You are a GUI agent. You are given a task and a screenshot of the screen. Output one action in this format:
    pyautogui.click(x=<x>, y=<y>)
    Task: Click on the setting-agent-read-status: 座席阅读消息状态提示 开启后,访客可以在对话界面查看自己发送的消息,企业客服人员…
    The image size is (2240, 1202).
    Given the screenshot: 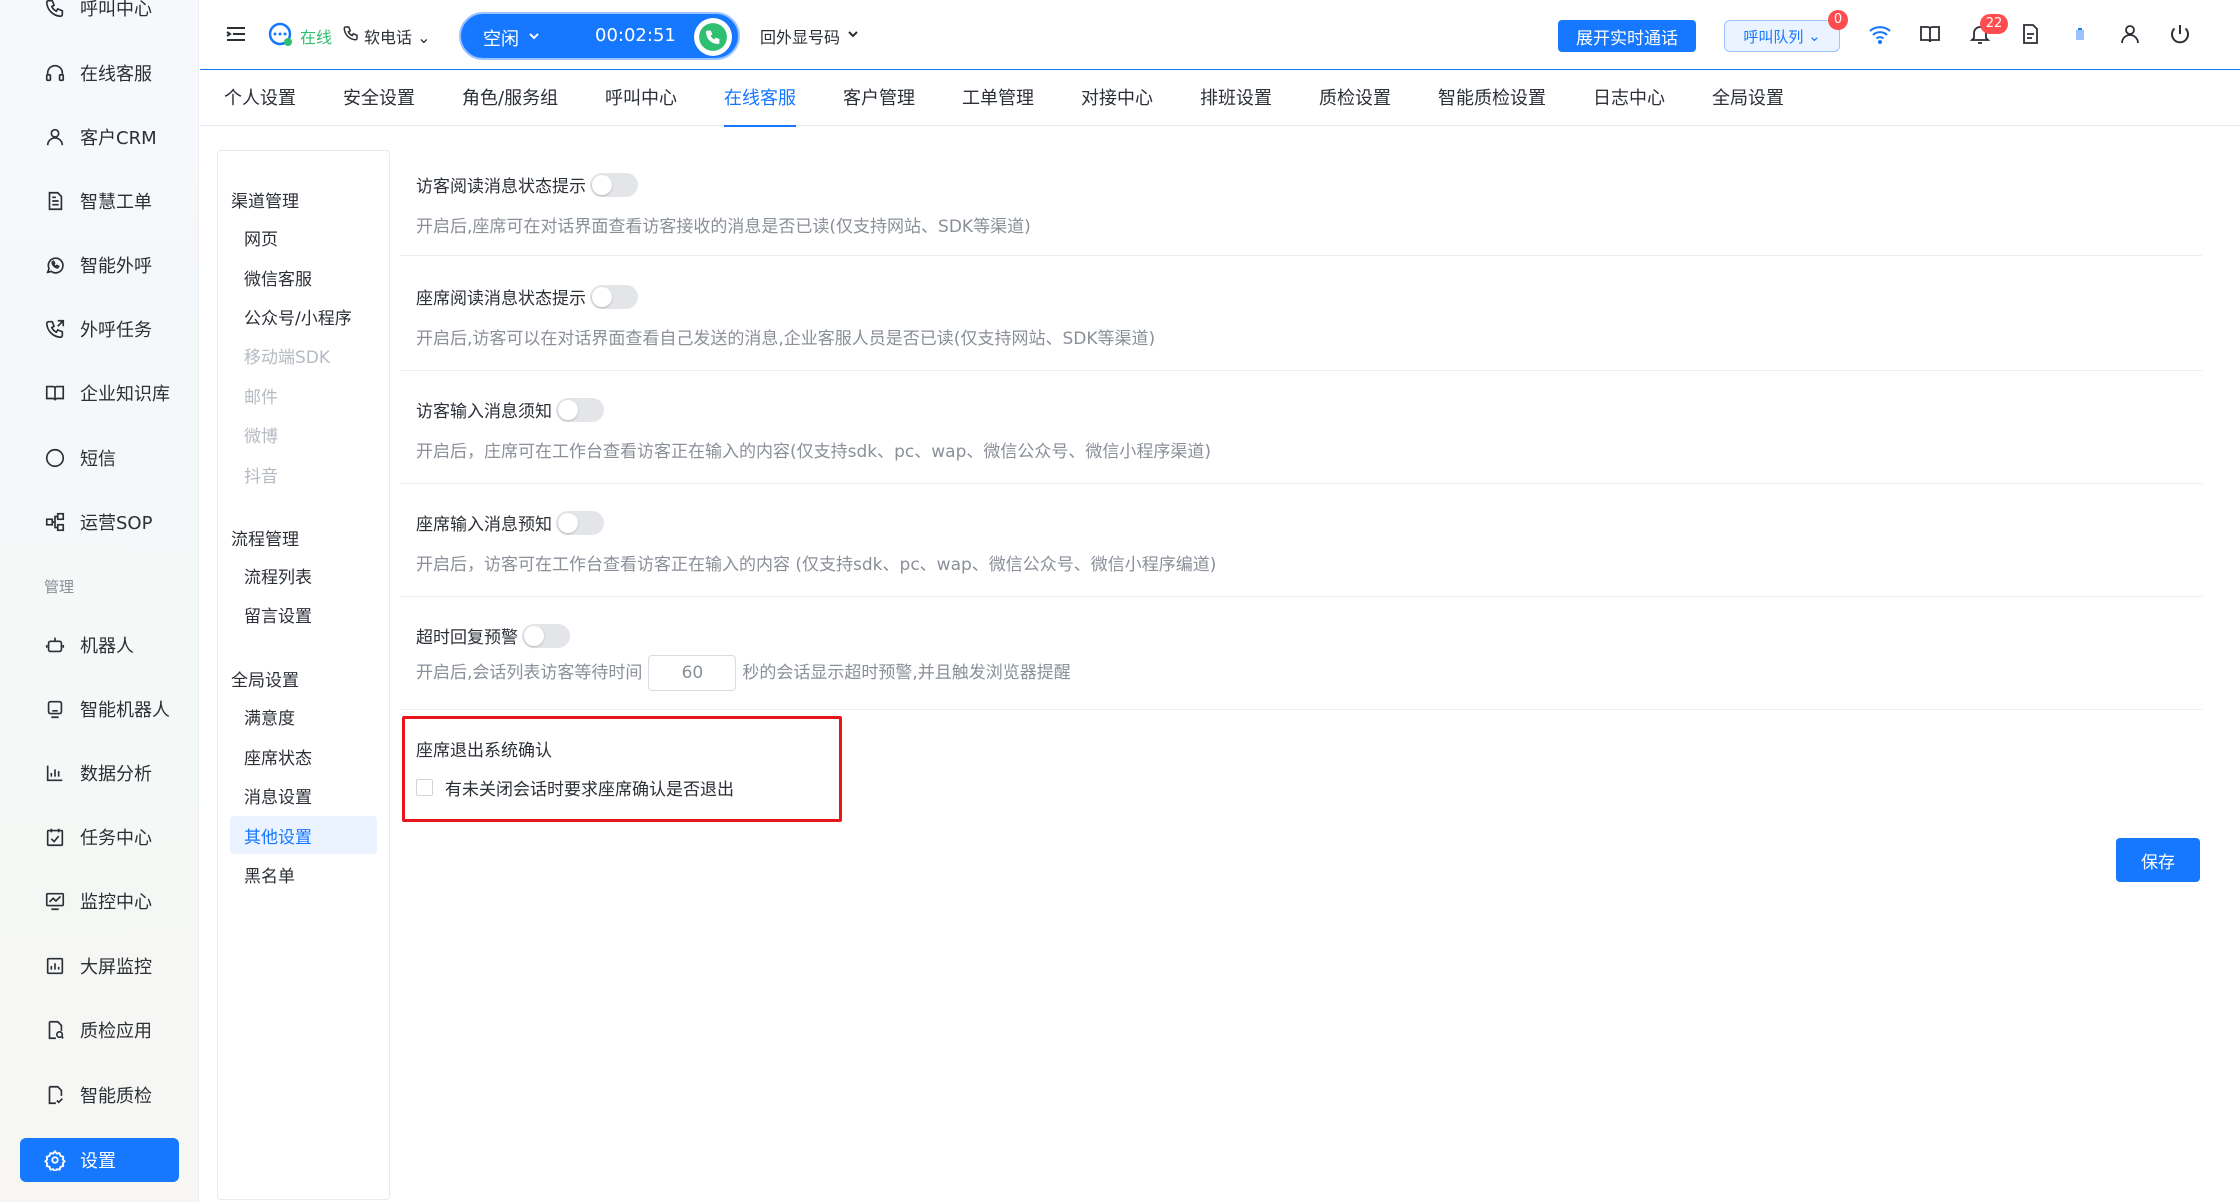 What is the action you would take?
    pyautogui.click(x=1301, y=316)
    